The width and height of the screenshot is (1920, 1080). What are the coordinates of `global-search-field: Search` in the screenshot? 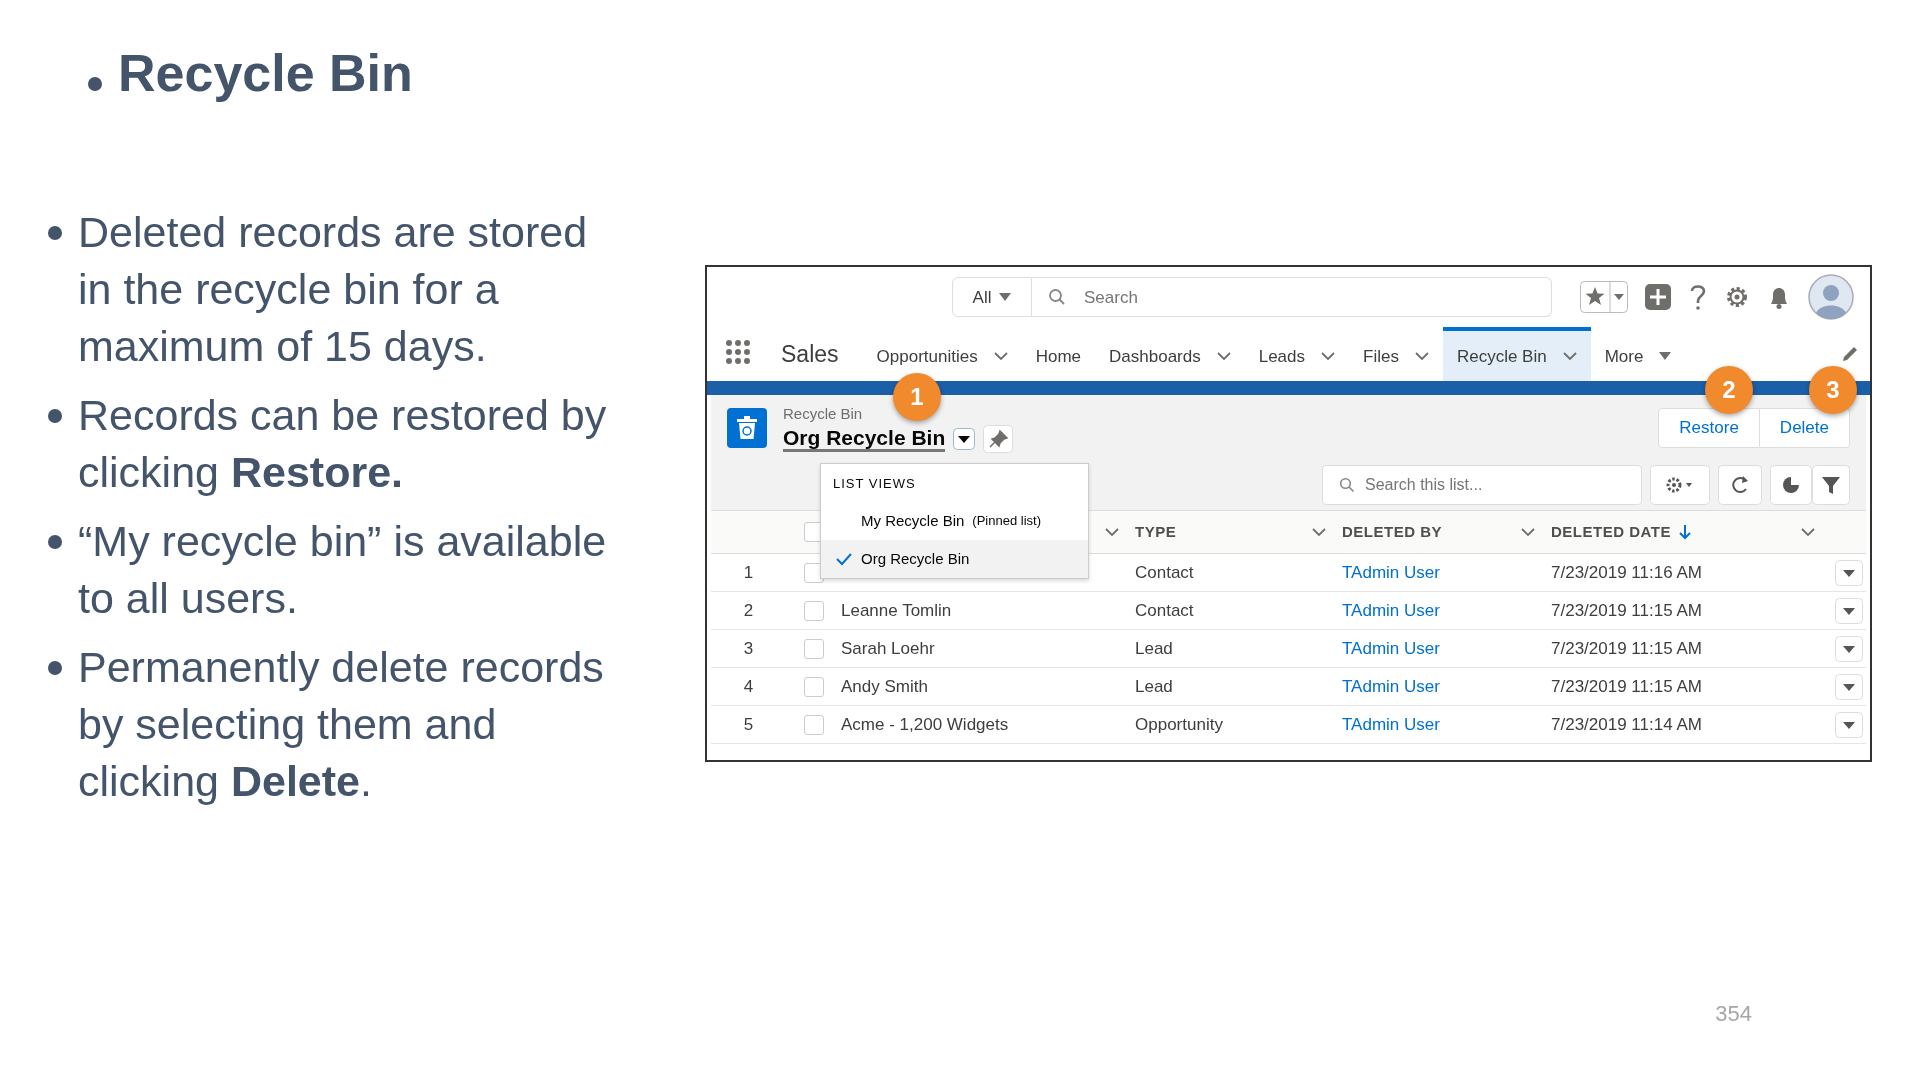 It's located at (1292, 297).